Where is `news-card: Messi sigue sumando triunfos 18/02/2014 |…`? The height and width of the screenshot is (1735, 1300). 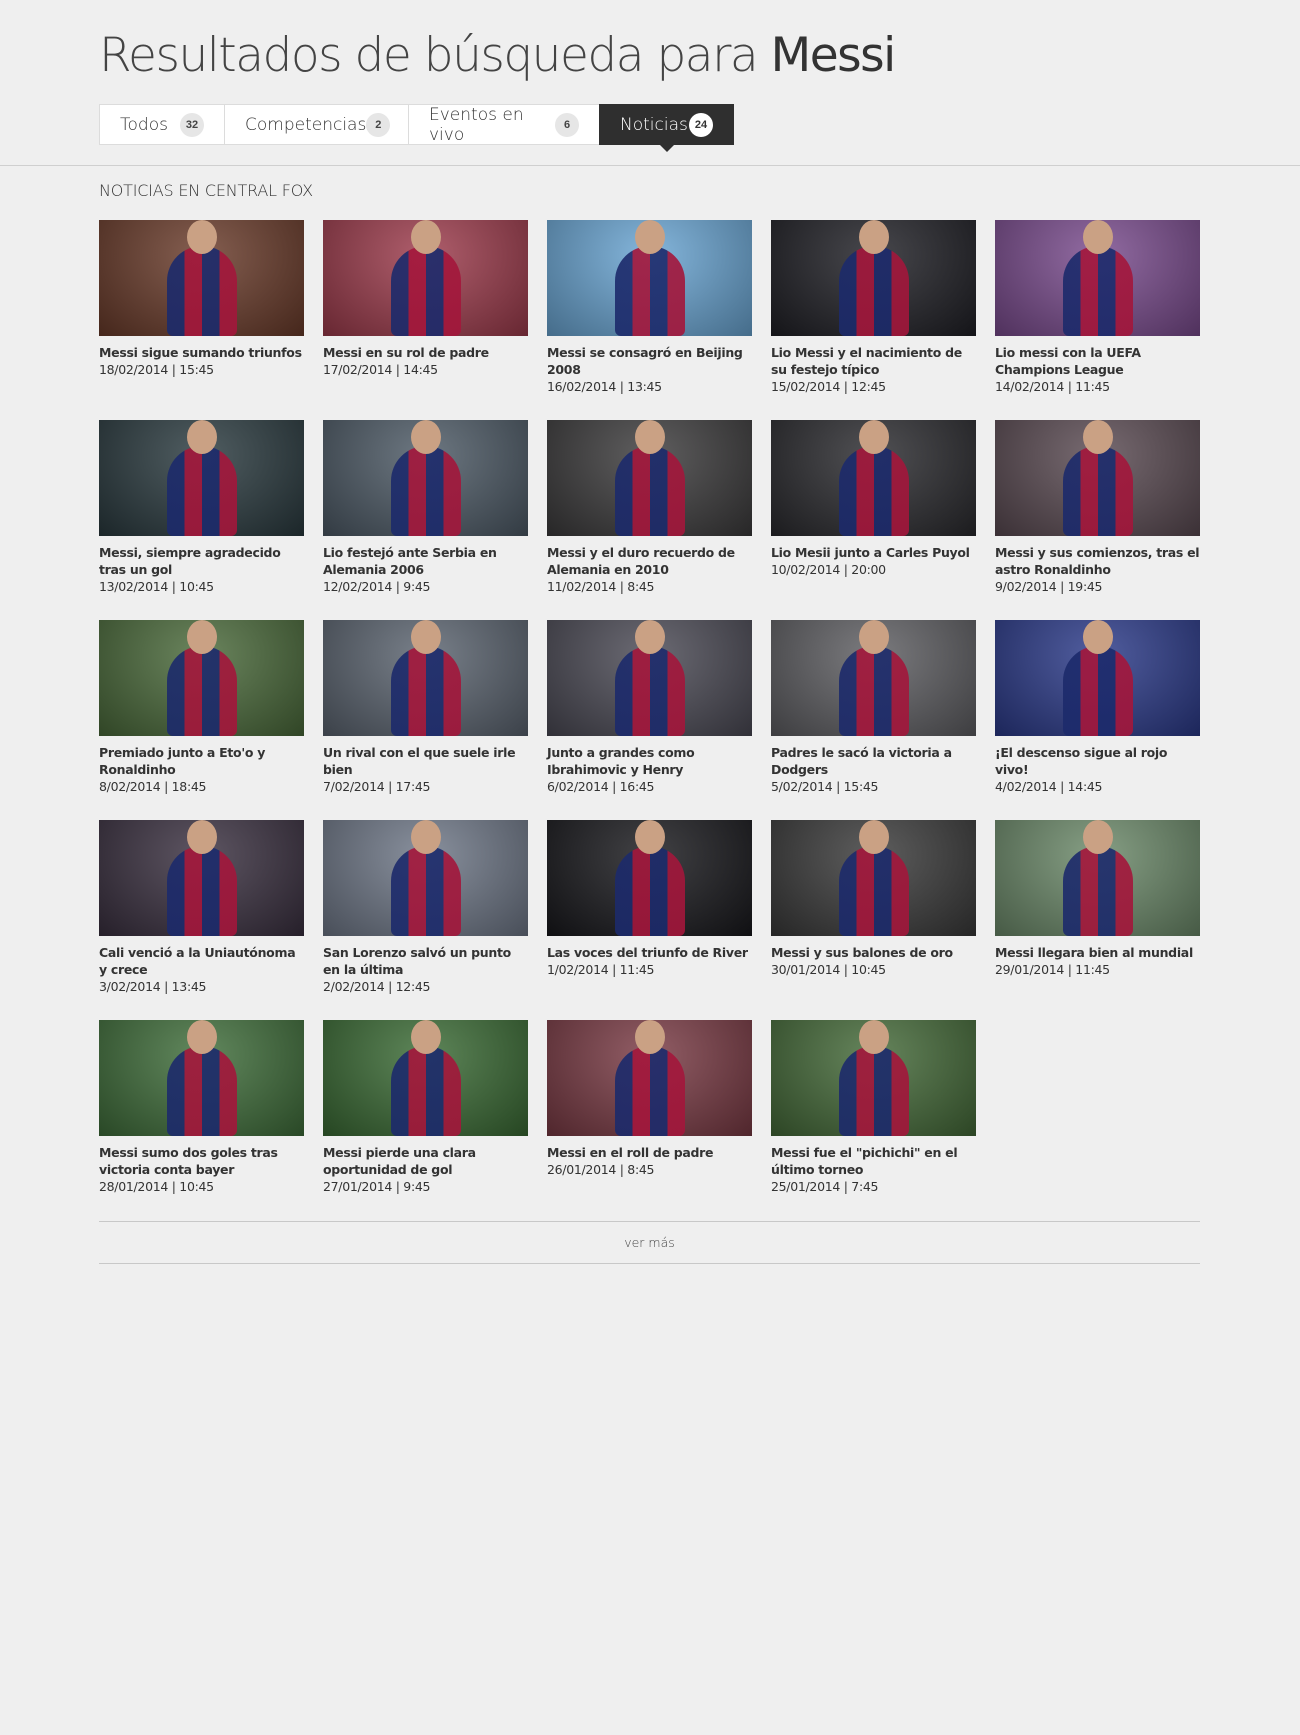 news-card: Messi sigue sumando triunfos 18/02/2014 |… is located at coordinates (201, 320).